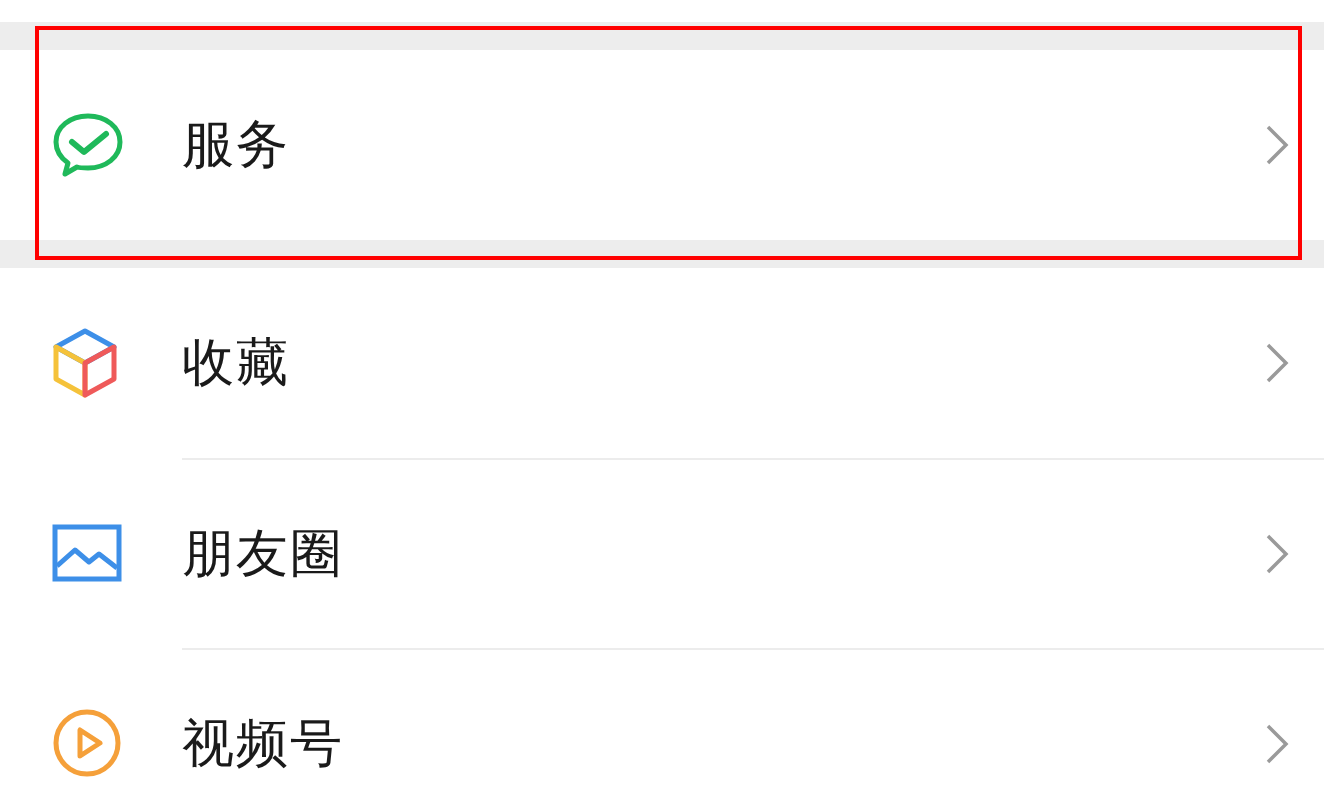 This screenshot has width=1324, height=788. I want to click on play-icon, so click(87, 743).